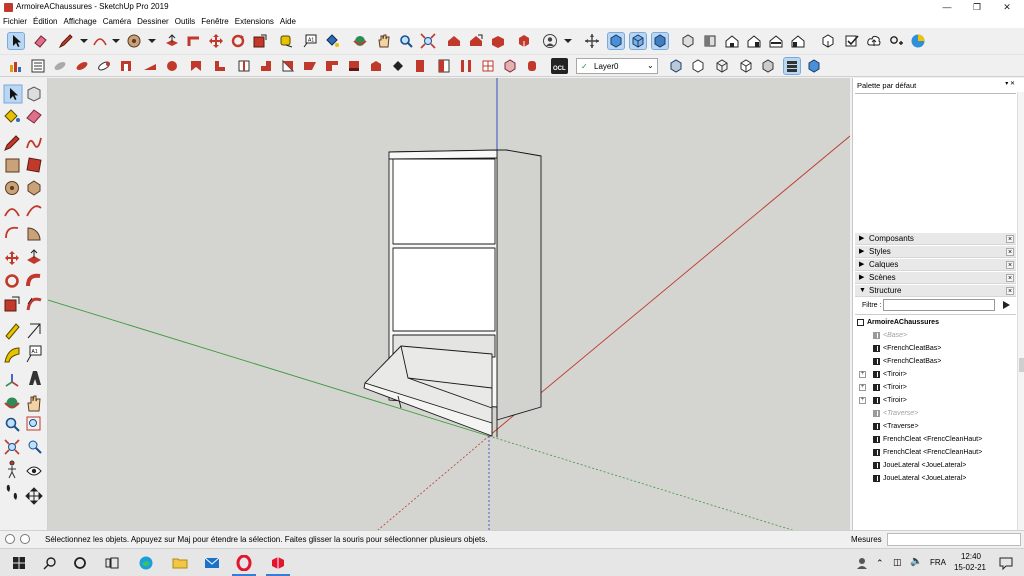  What do you see at coordinates (16, 66) in the screenshot?
I see `extension-icon-button` at bounding box center [16, 66].